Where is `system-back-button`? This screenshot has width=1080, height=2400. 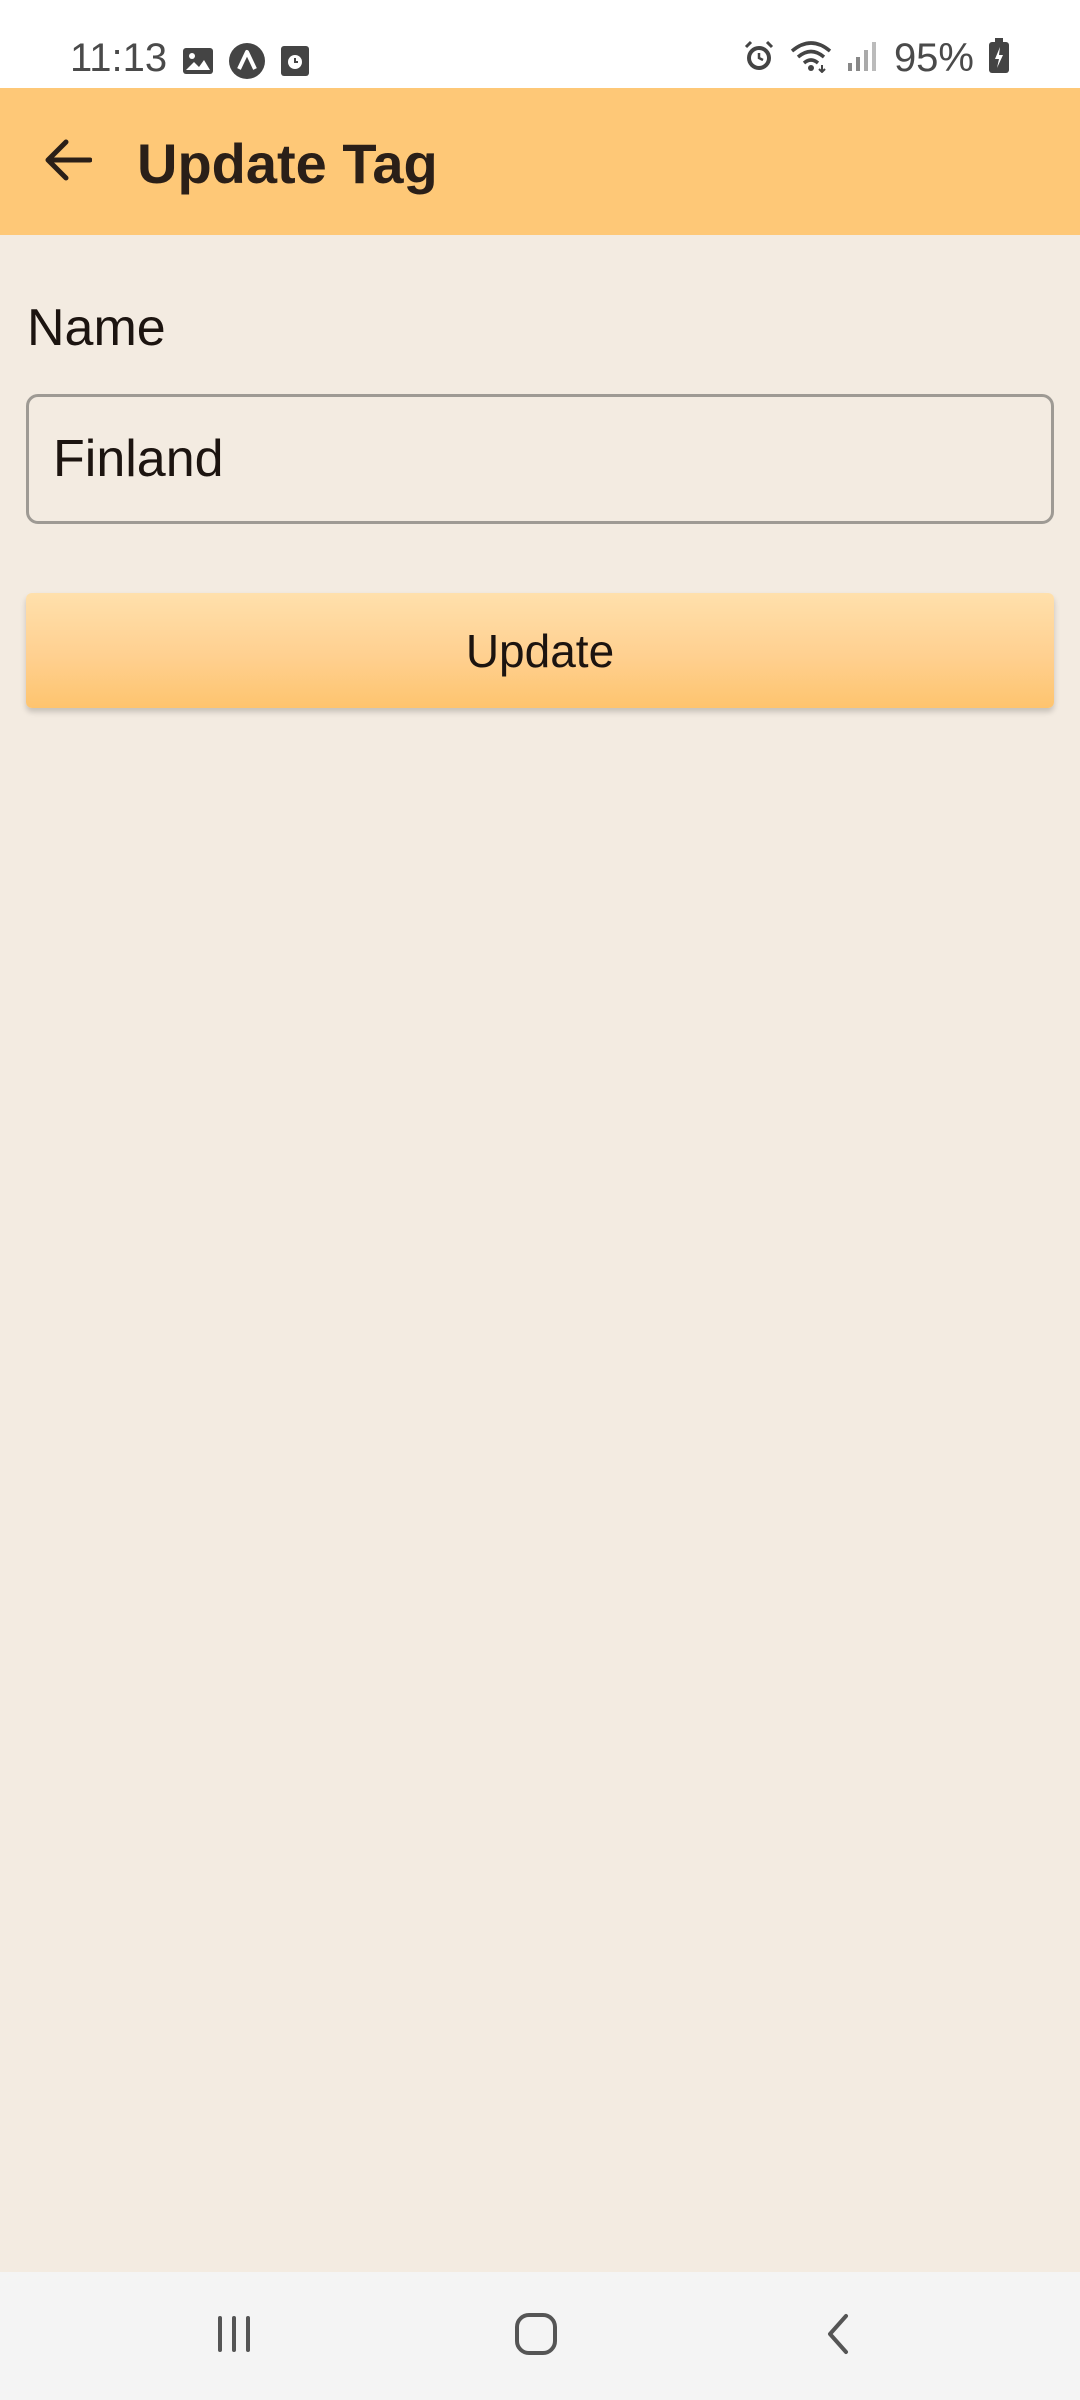
system-back-button is located at coordinates (838, 2336).